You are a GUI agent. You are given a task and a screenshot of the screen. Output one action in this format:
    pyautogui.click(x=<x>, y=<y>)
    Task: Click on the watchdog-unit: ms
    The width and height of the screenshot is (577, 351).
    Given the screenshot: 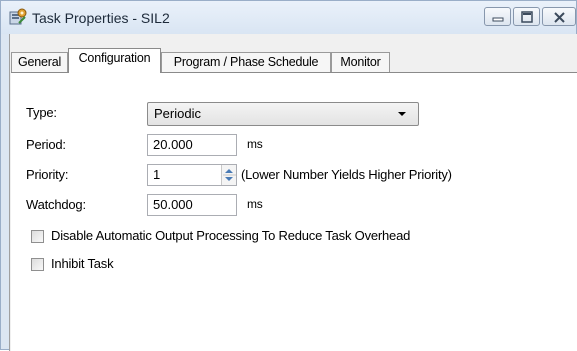 What is the action you would take?
    pyautogui.click(x=255, y=204)
    